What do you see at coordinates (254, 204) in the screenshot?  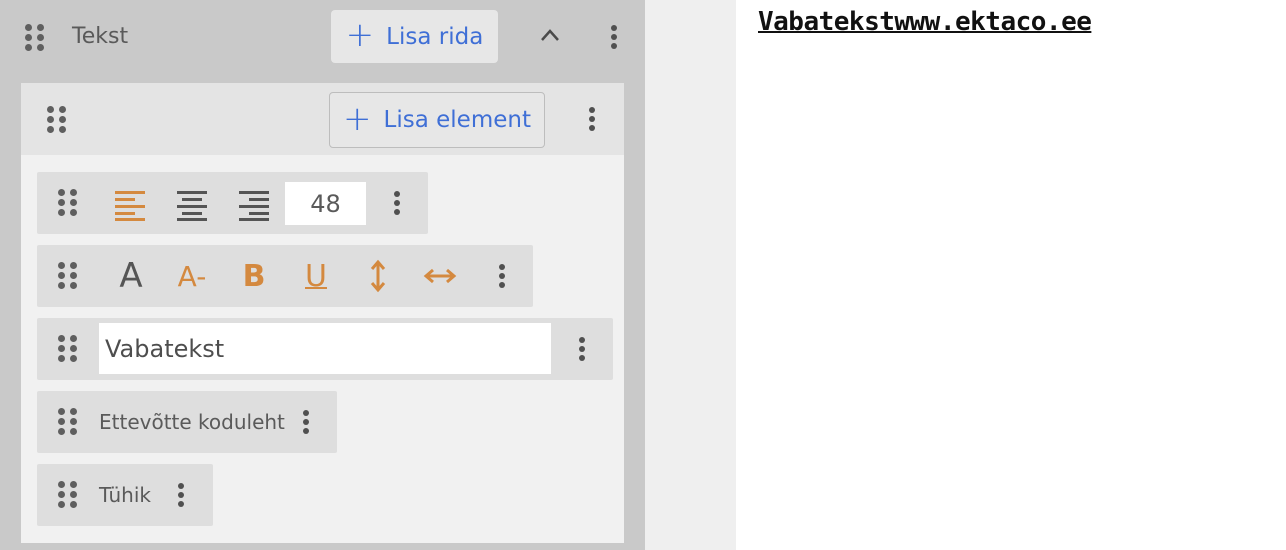 I see `align-right-icon` at bounding box center [254, 204].